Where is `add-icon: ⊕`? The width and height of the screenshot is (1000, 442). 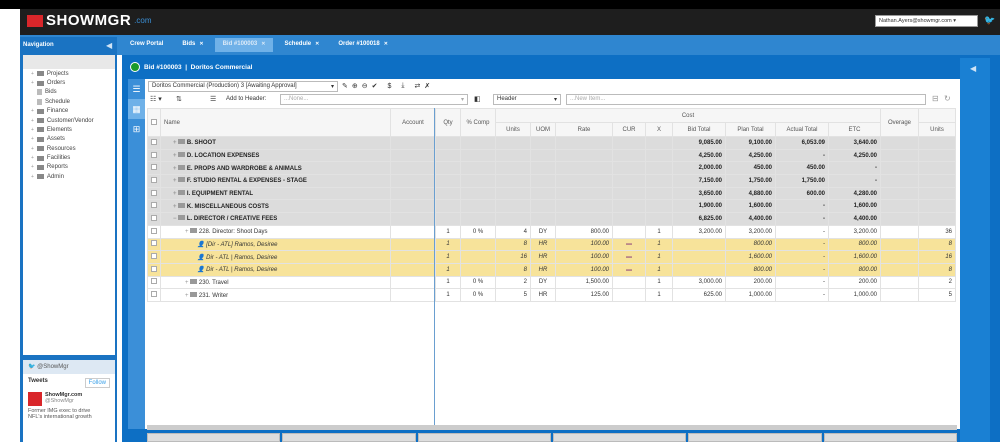 add-icon: ⊕ is located at coordinates (355, 86).